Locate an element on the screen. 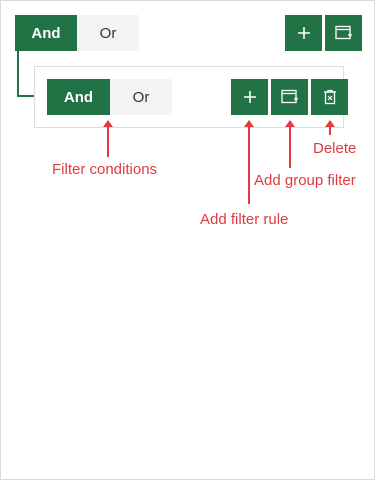 Image resolution: width=375 pixels, height=480 pixels. filter-conditions-annotation: Filter conditions is located at coordinates (105, 169).